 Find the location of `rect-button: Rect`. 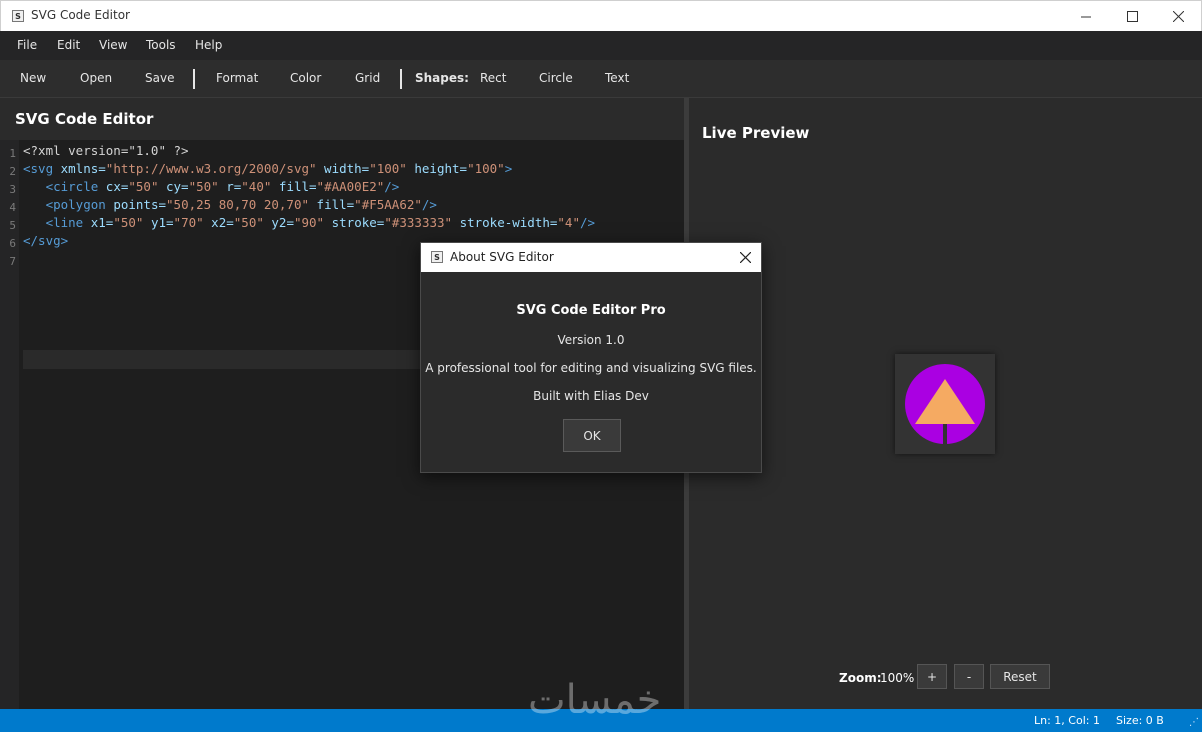

rect-button: Rect is located at coordinates (493, 78).